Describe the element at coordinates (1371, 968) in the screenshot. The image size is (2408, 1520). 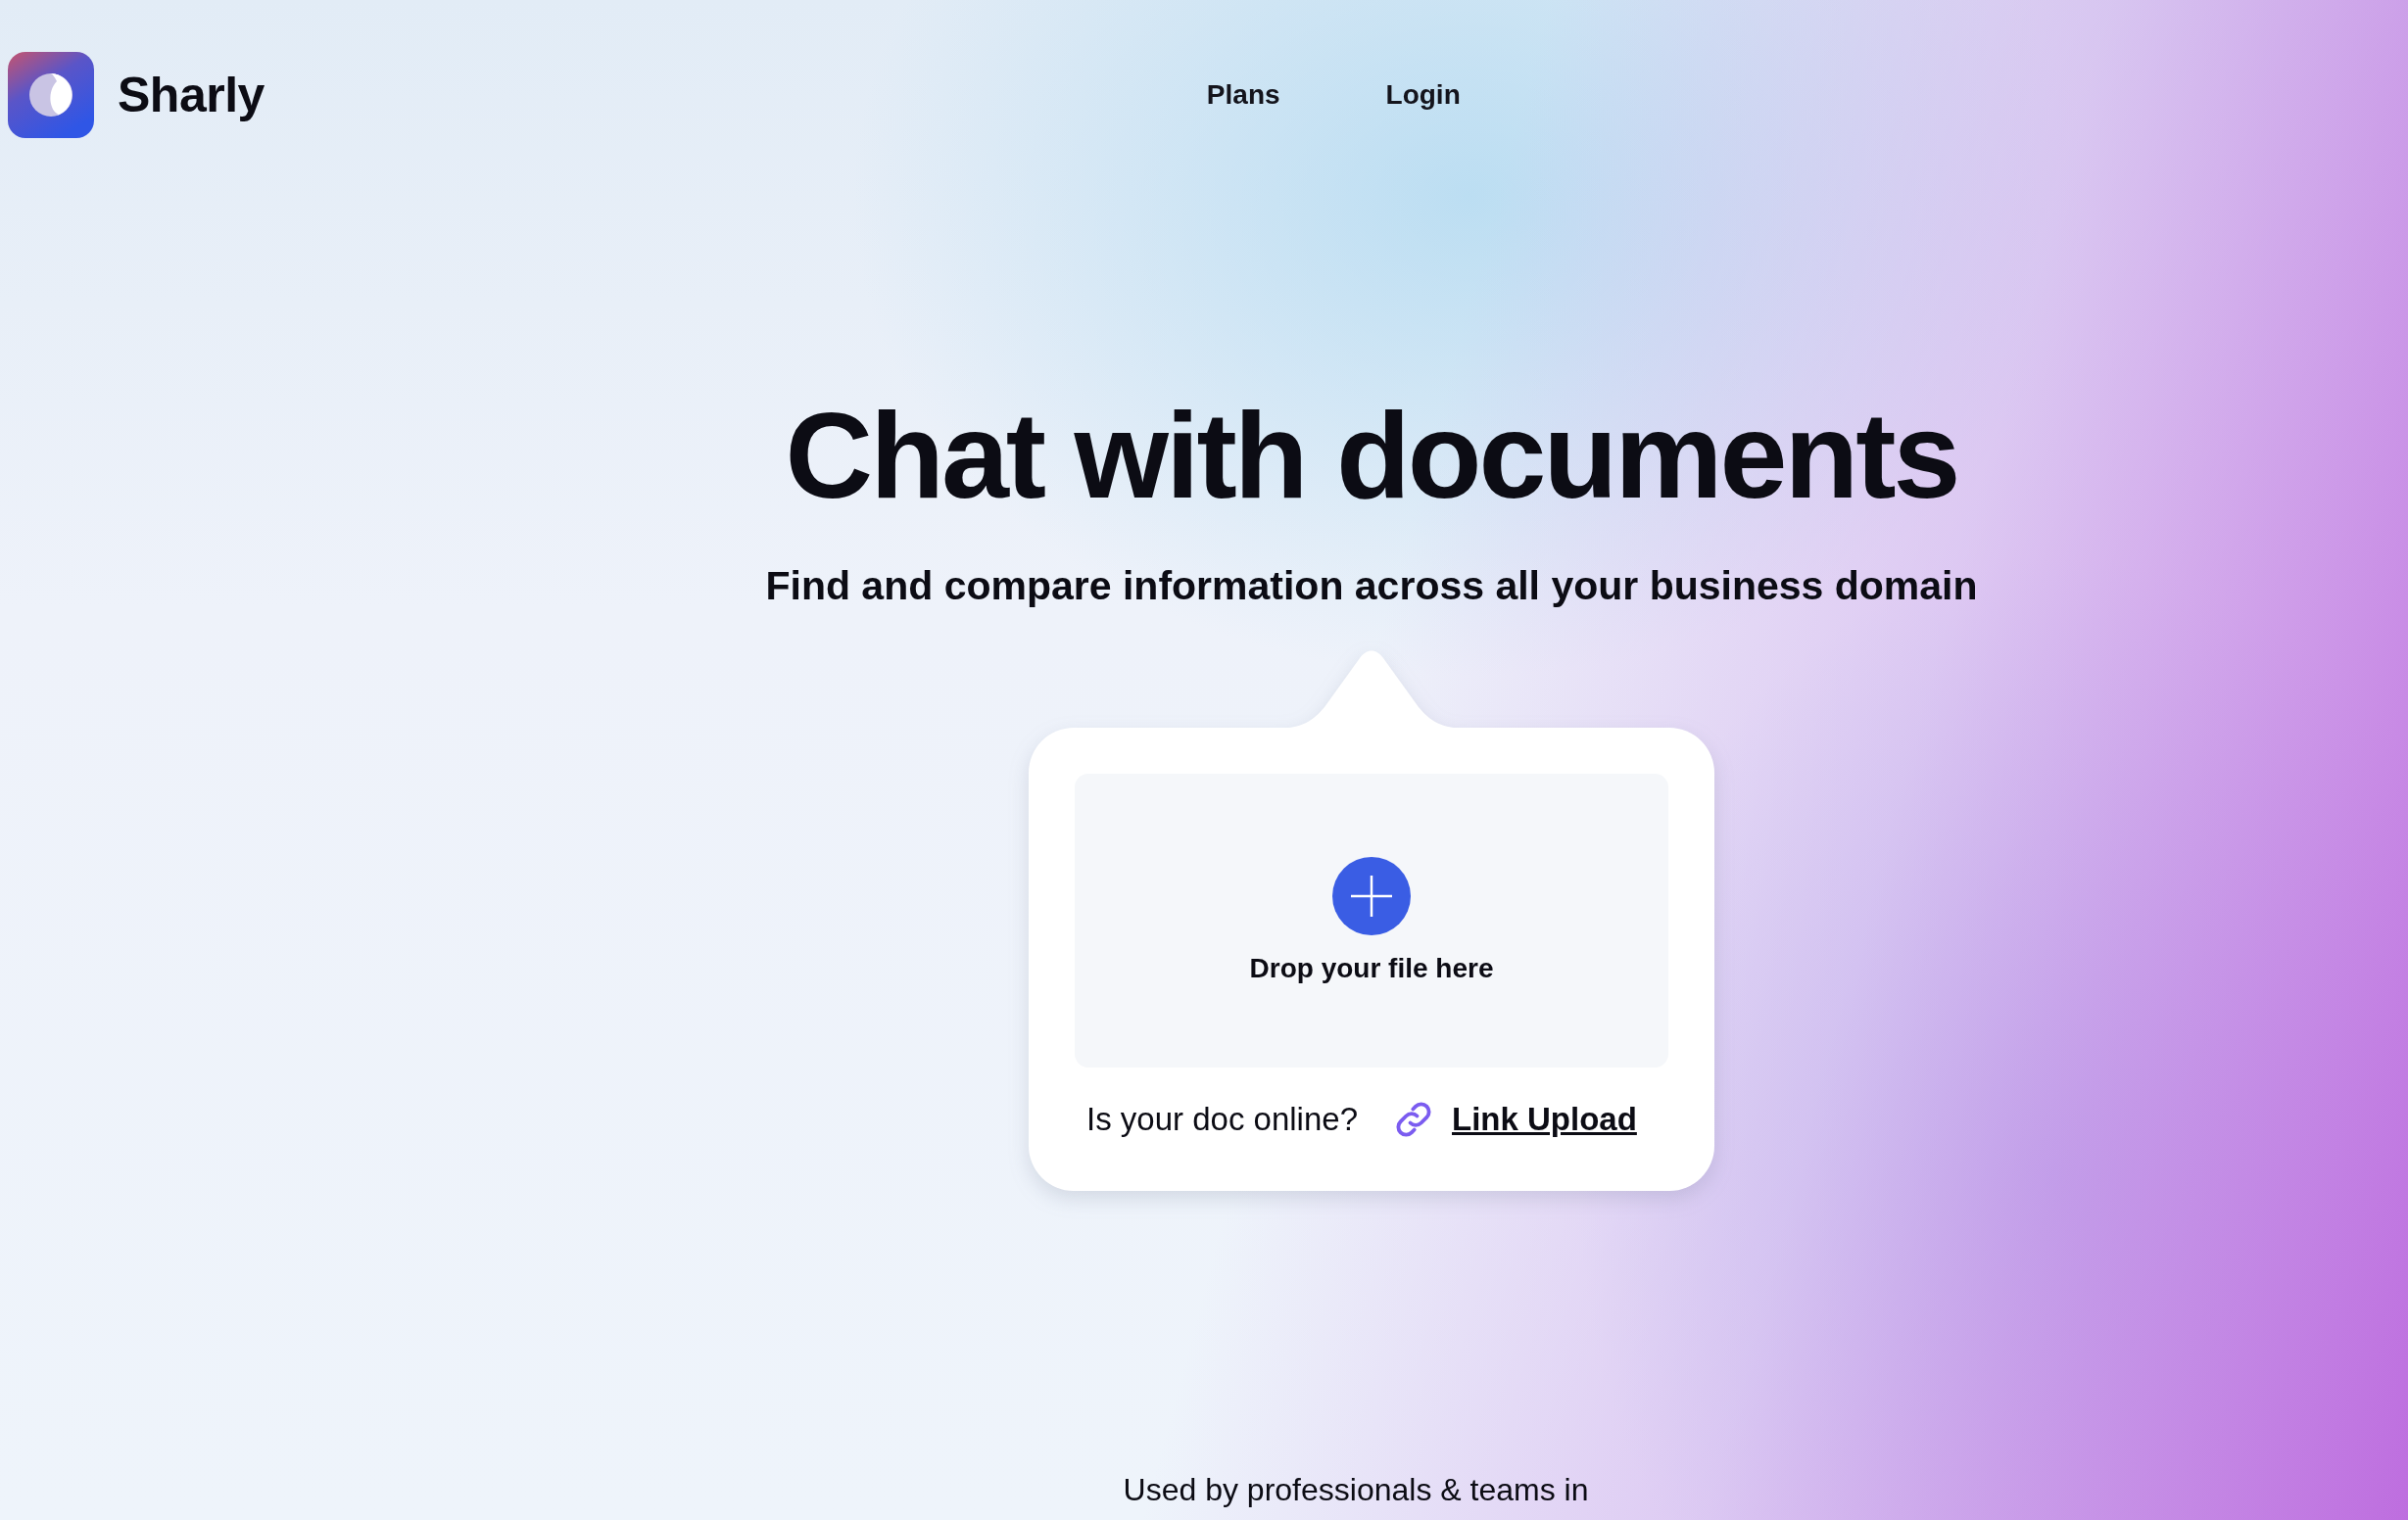
I see `drop-label: Drop your file here` at that location.